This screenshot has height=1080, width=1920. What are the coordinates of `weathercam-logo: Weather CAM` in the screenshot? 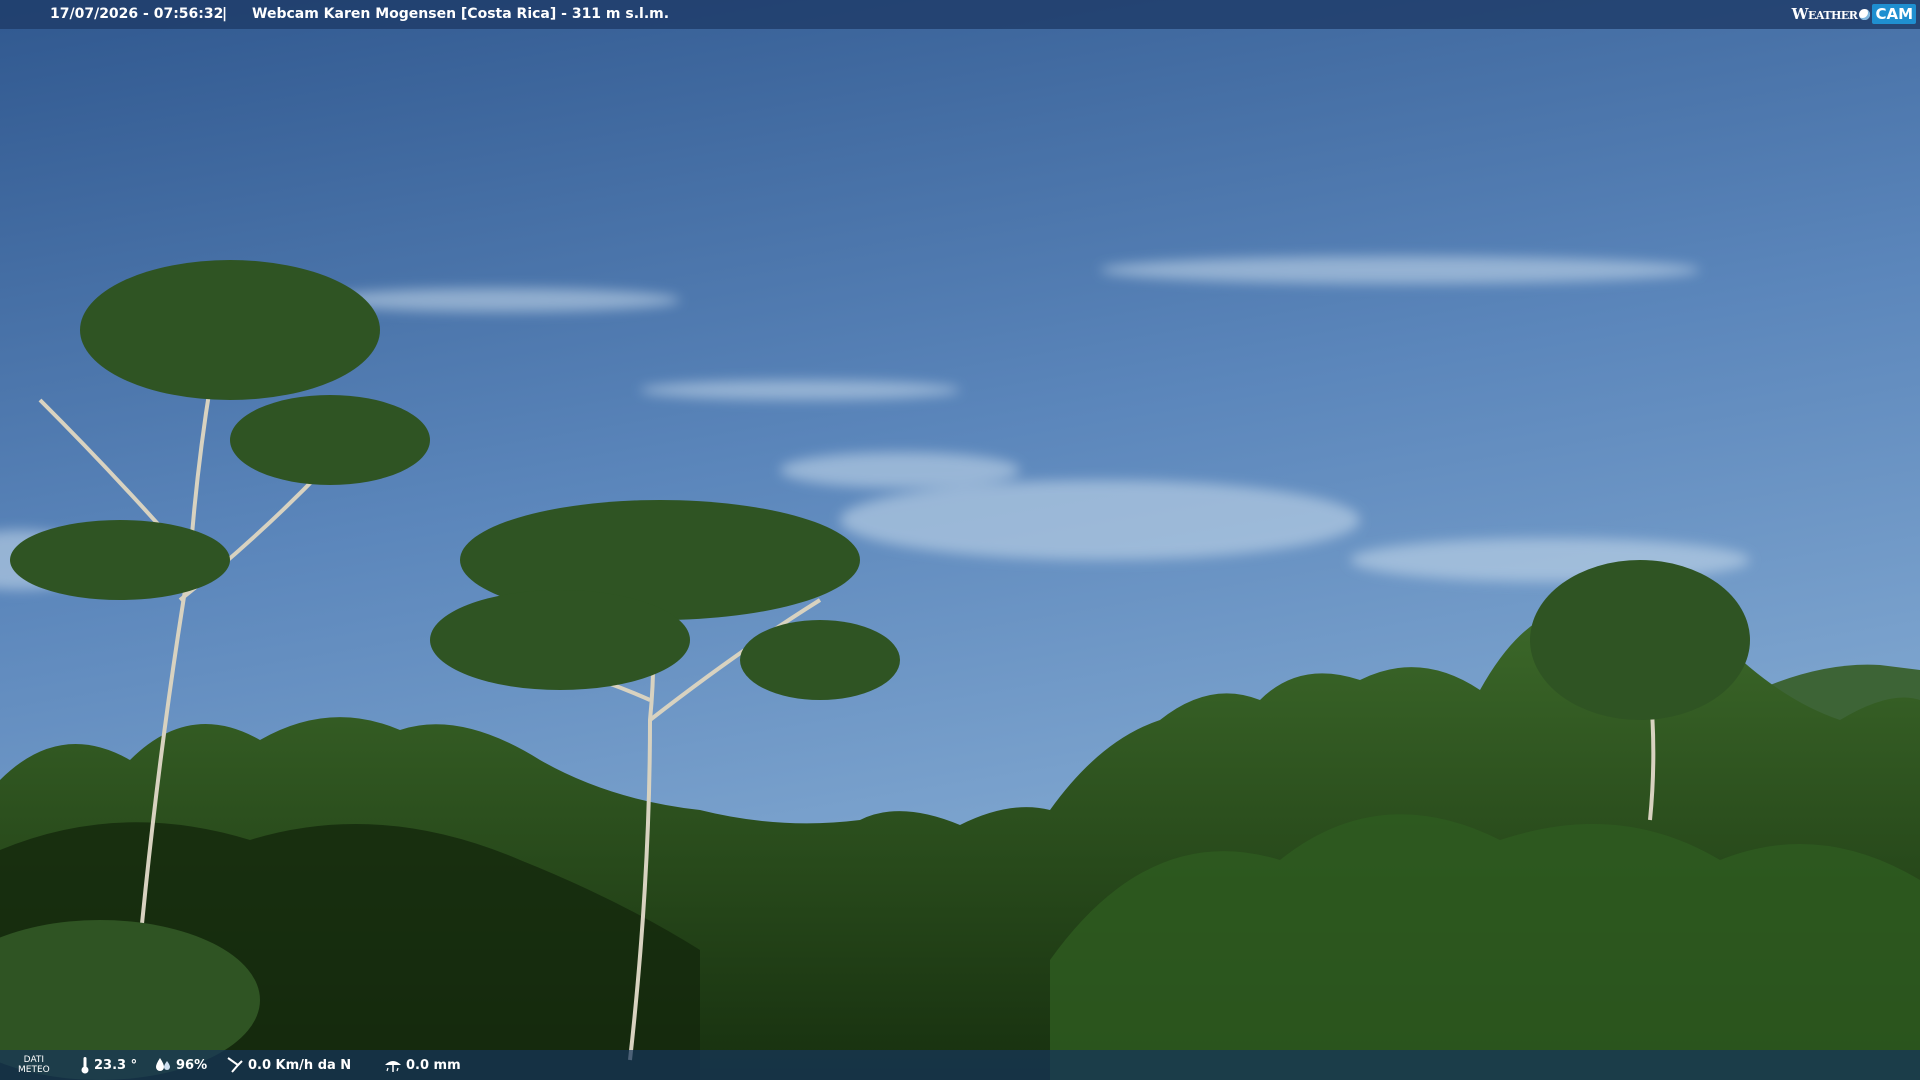 It's located at (1854, 14).